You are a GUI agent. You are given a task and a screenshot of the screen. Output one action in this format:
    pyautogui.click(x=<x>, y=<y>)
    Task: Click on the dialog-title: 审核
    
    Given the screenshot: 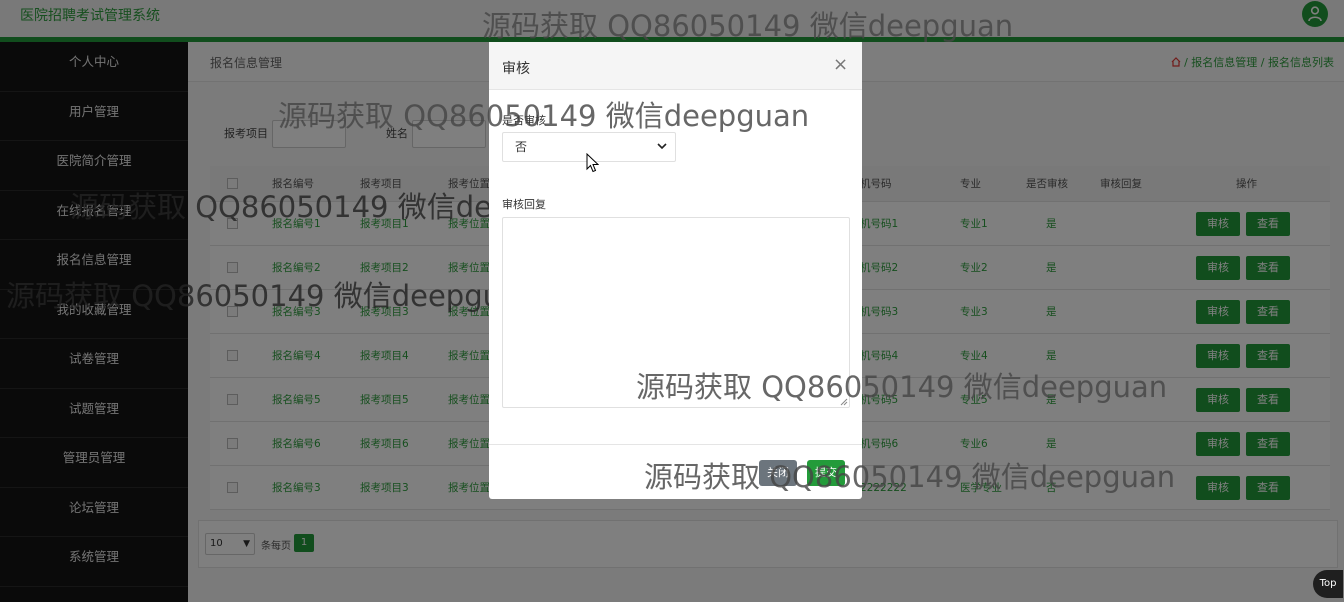 What is the action you would take?
    pyautogui.click(x=516, y=69)
    